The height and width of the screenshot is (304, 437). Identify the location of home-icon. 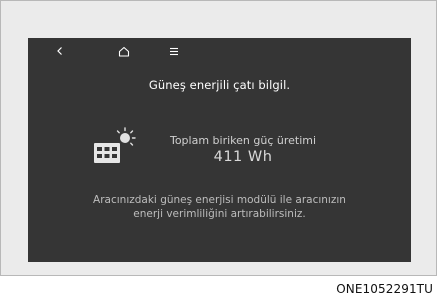
(124, 51).